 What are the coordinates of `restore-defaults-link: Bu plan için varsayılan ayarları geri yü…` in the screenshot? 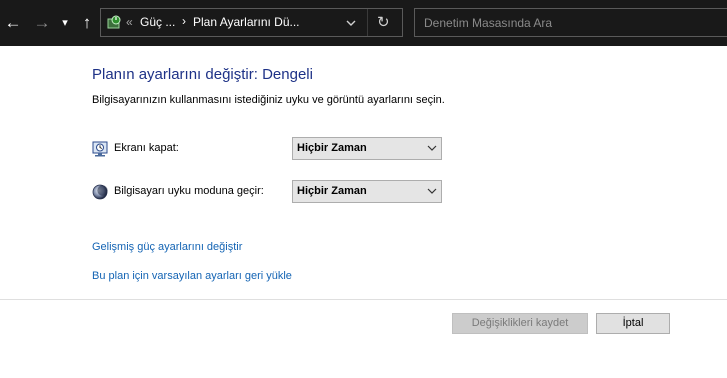 It's located at (192, 276).